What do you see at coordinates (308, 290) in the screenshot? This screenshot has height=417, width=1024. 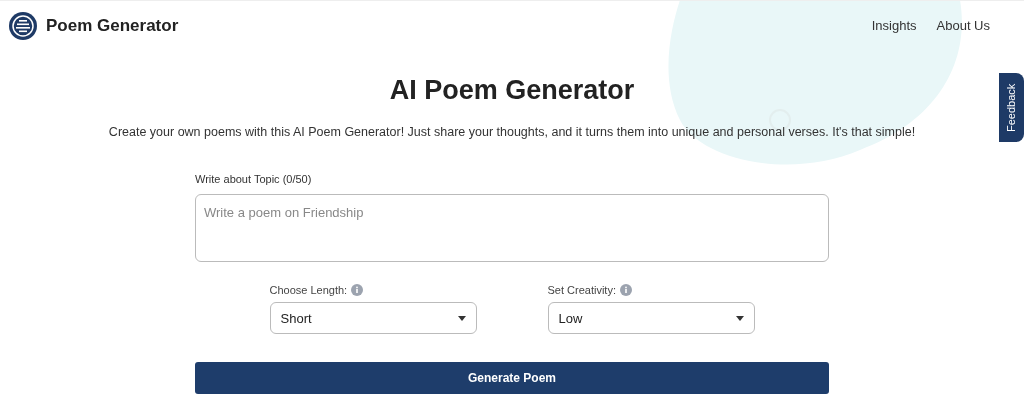 I see `field-label: Choose Length:` at bounding box center [308, 290].